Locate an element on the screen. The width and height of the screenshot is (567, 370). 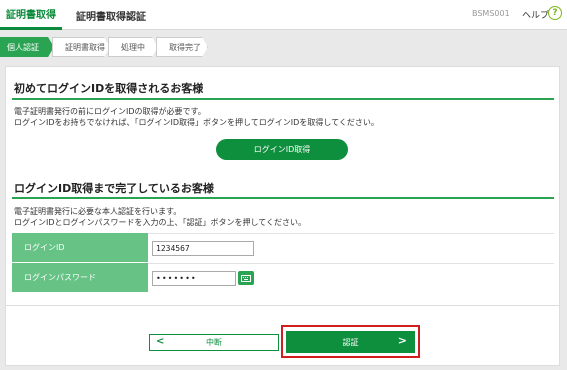
password-label: ログインパスワード is located at coordinates (80, 277).